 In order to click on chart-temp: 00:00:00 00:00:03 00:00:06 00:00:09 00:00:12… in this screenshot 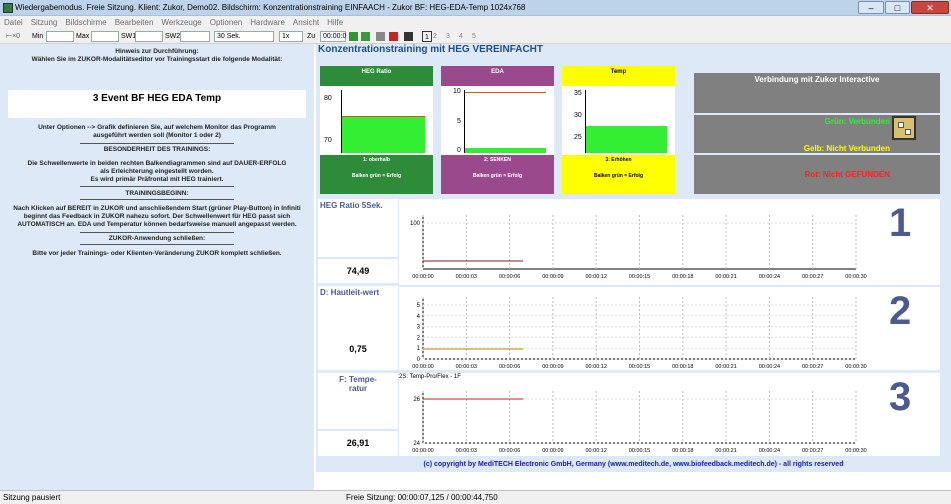, I will do `click(669, 414)`.